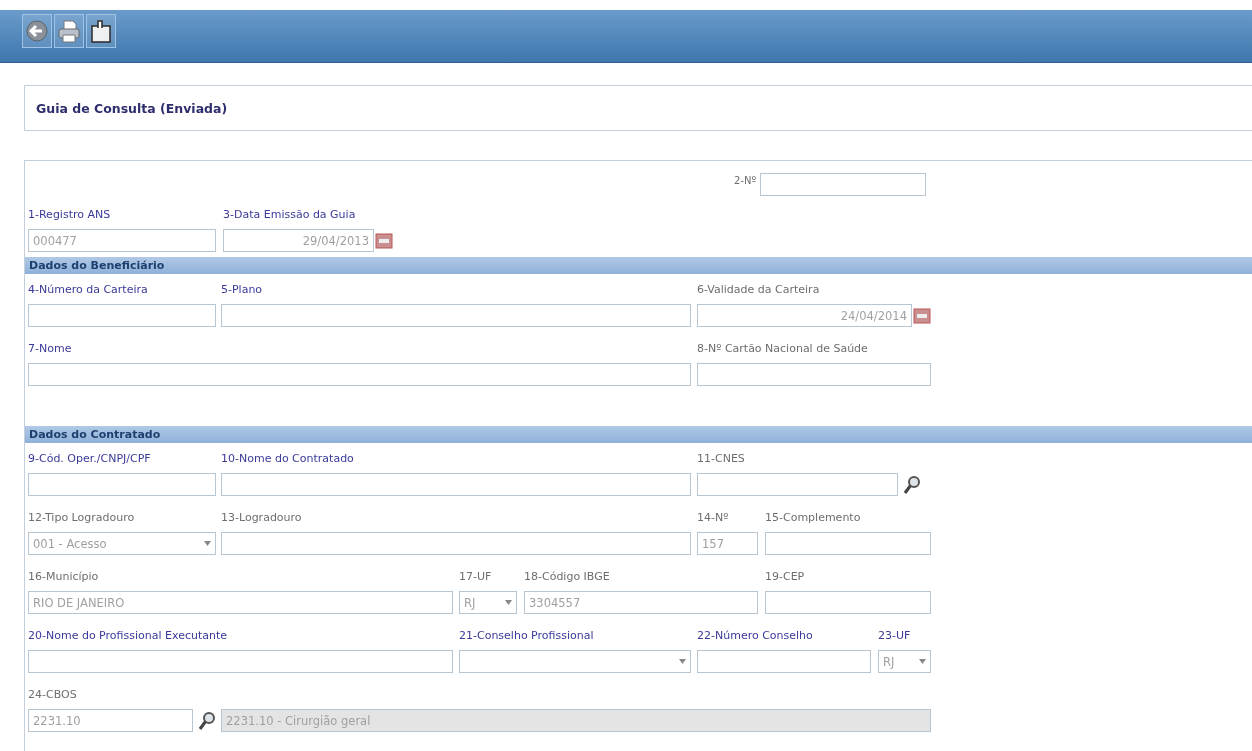 This screenshot has width=1252, height=751. I want to click on field-label: 19-CEP, so click(785, 577).